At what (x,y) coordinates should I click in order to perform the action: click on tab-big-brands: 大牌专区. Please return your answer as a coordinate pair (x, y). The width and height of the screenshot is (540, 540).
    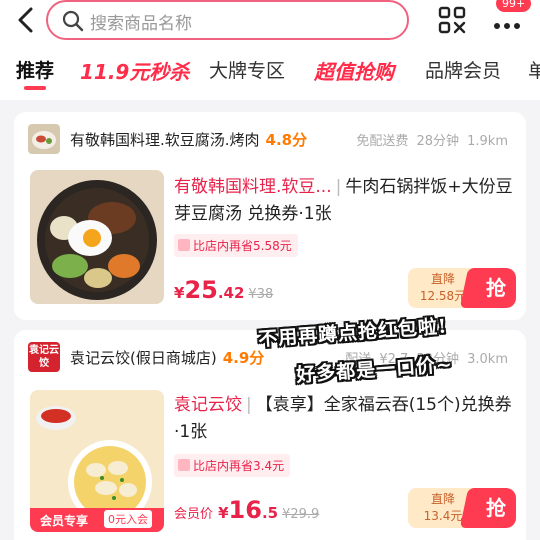
    Looking at the image, I should click on (247, 69).